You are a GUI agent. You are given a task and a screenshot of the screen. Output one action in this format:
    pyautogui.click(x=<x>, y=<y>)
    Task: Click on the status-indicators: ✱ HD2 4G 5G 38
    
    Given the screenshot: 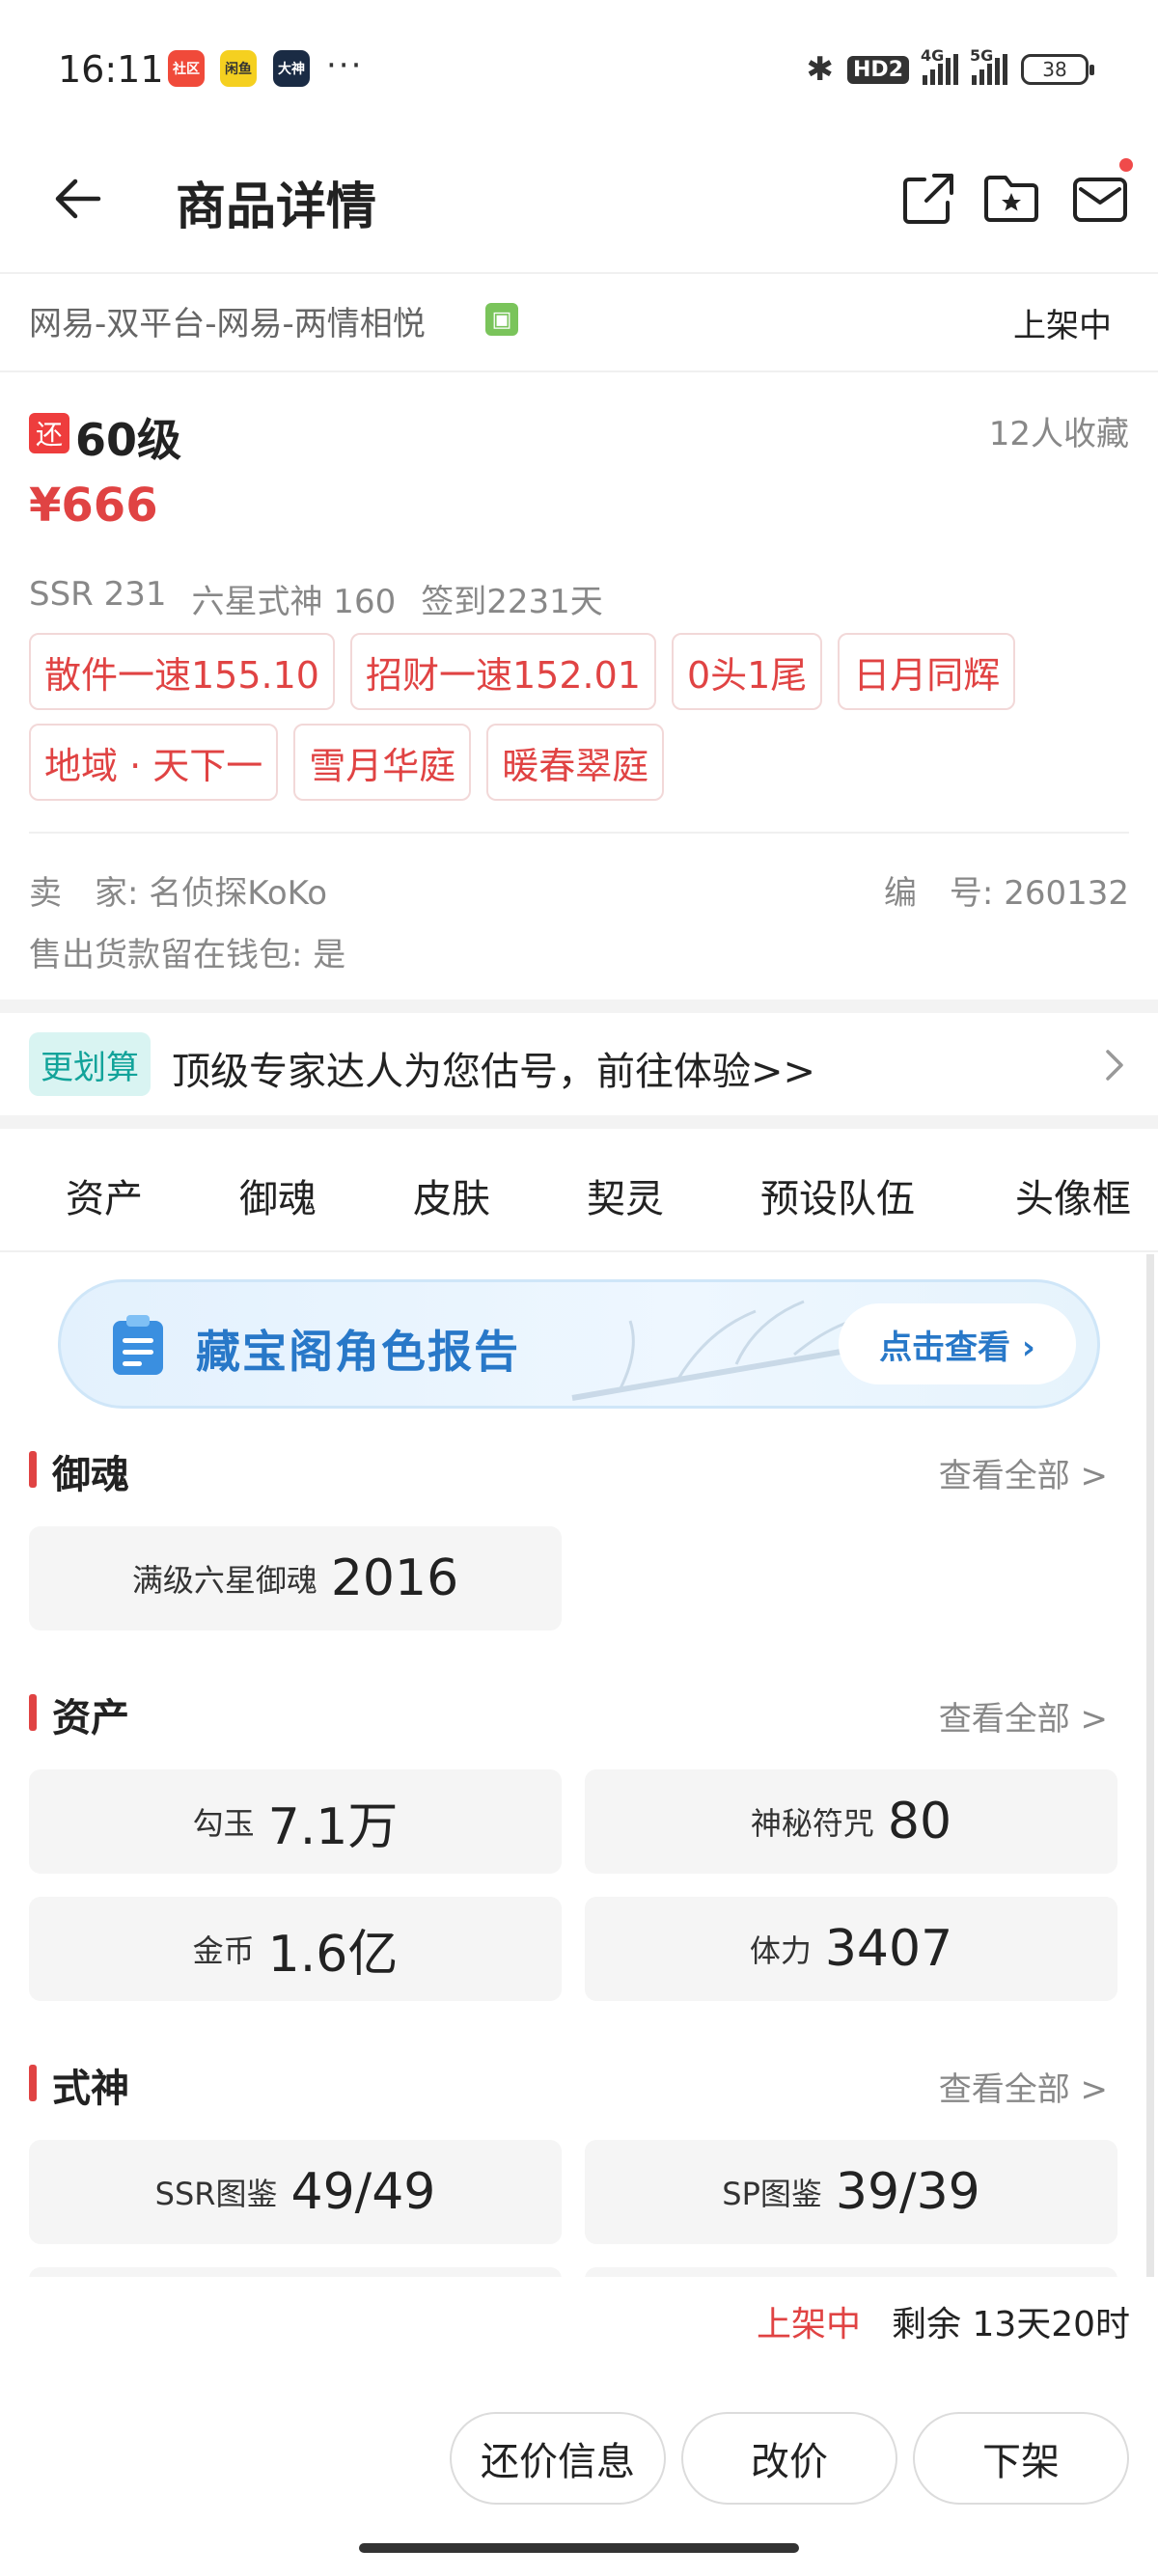 What is the action you would take?
    pyautogui.click(x=950, y=67)
    